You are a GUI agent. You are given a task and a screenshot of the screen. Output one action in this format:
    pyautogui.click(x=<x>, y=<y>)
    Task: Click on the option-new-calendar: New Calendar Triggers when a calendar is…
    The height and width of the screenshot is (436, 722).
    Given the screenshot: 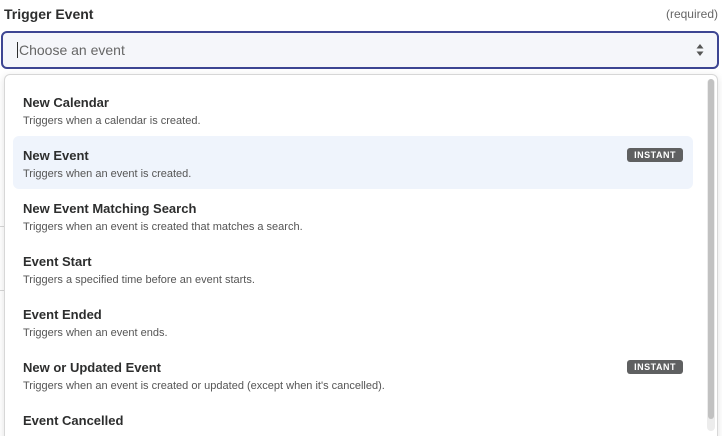 What is the action you would take?
    pyautogui.click(x=353, y=109)
    